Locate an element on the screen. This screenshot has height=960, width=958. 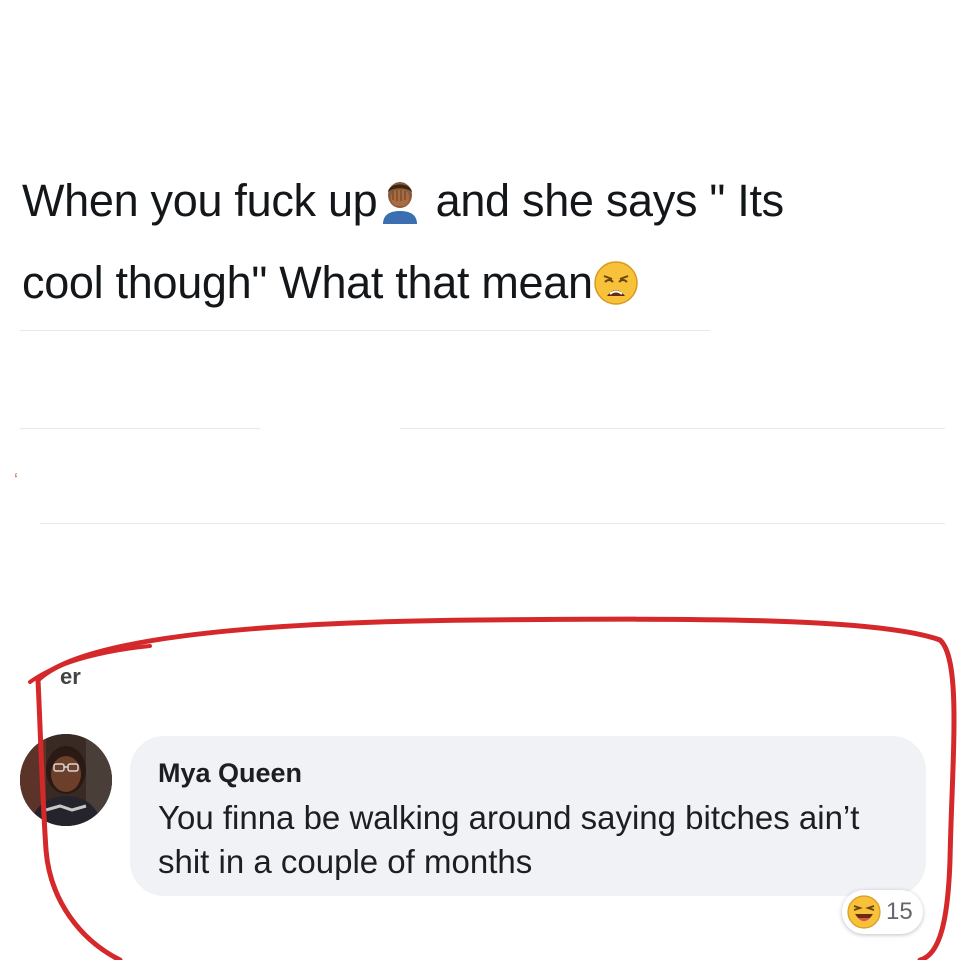
ghost-label: er is located at coordinates (70, 676).